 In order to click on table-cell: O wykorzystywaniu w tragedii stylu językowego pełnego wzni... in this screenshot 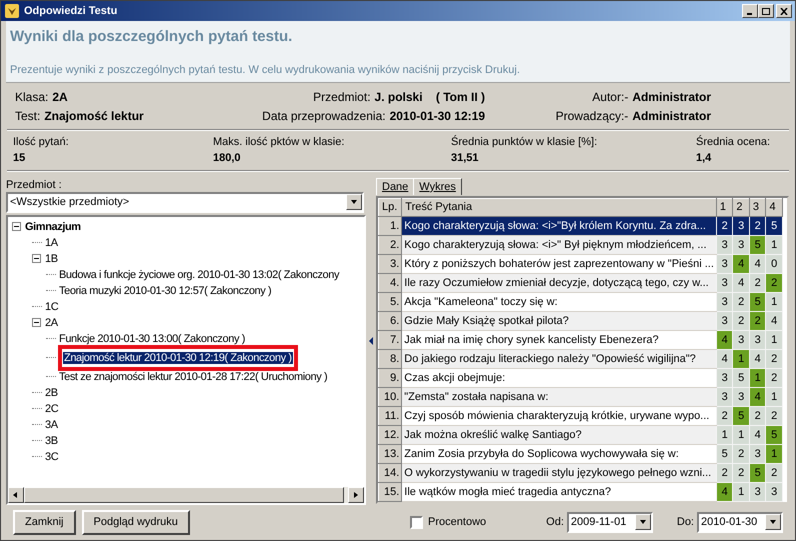, I will do `click(559, 472)`.